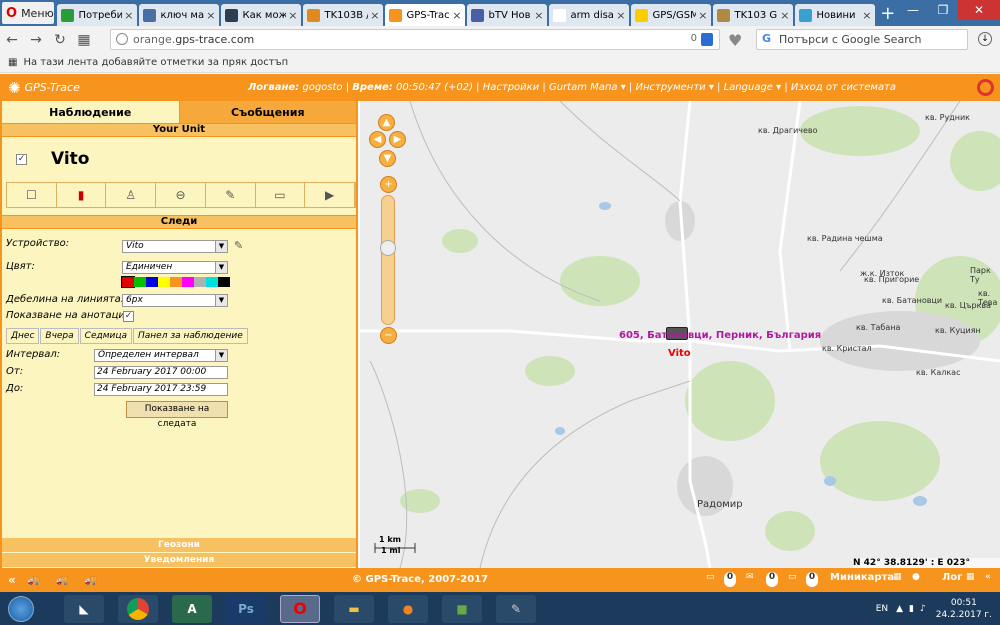  Describe the element at coordinates (985, 39) in the screenshot. I see `download-icon: ↓` at that location.